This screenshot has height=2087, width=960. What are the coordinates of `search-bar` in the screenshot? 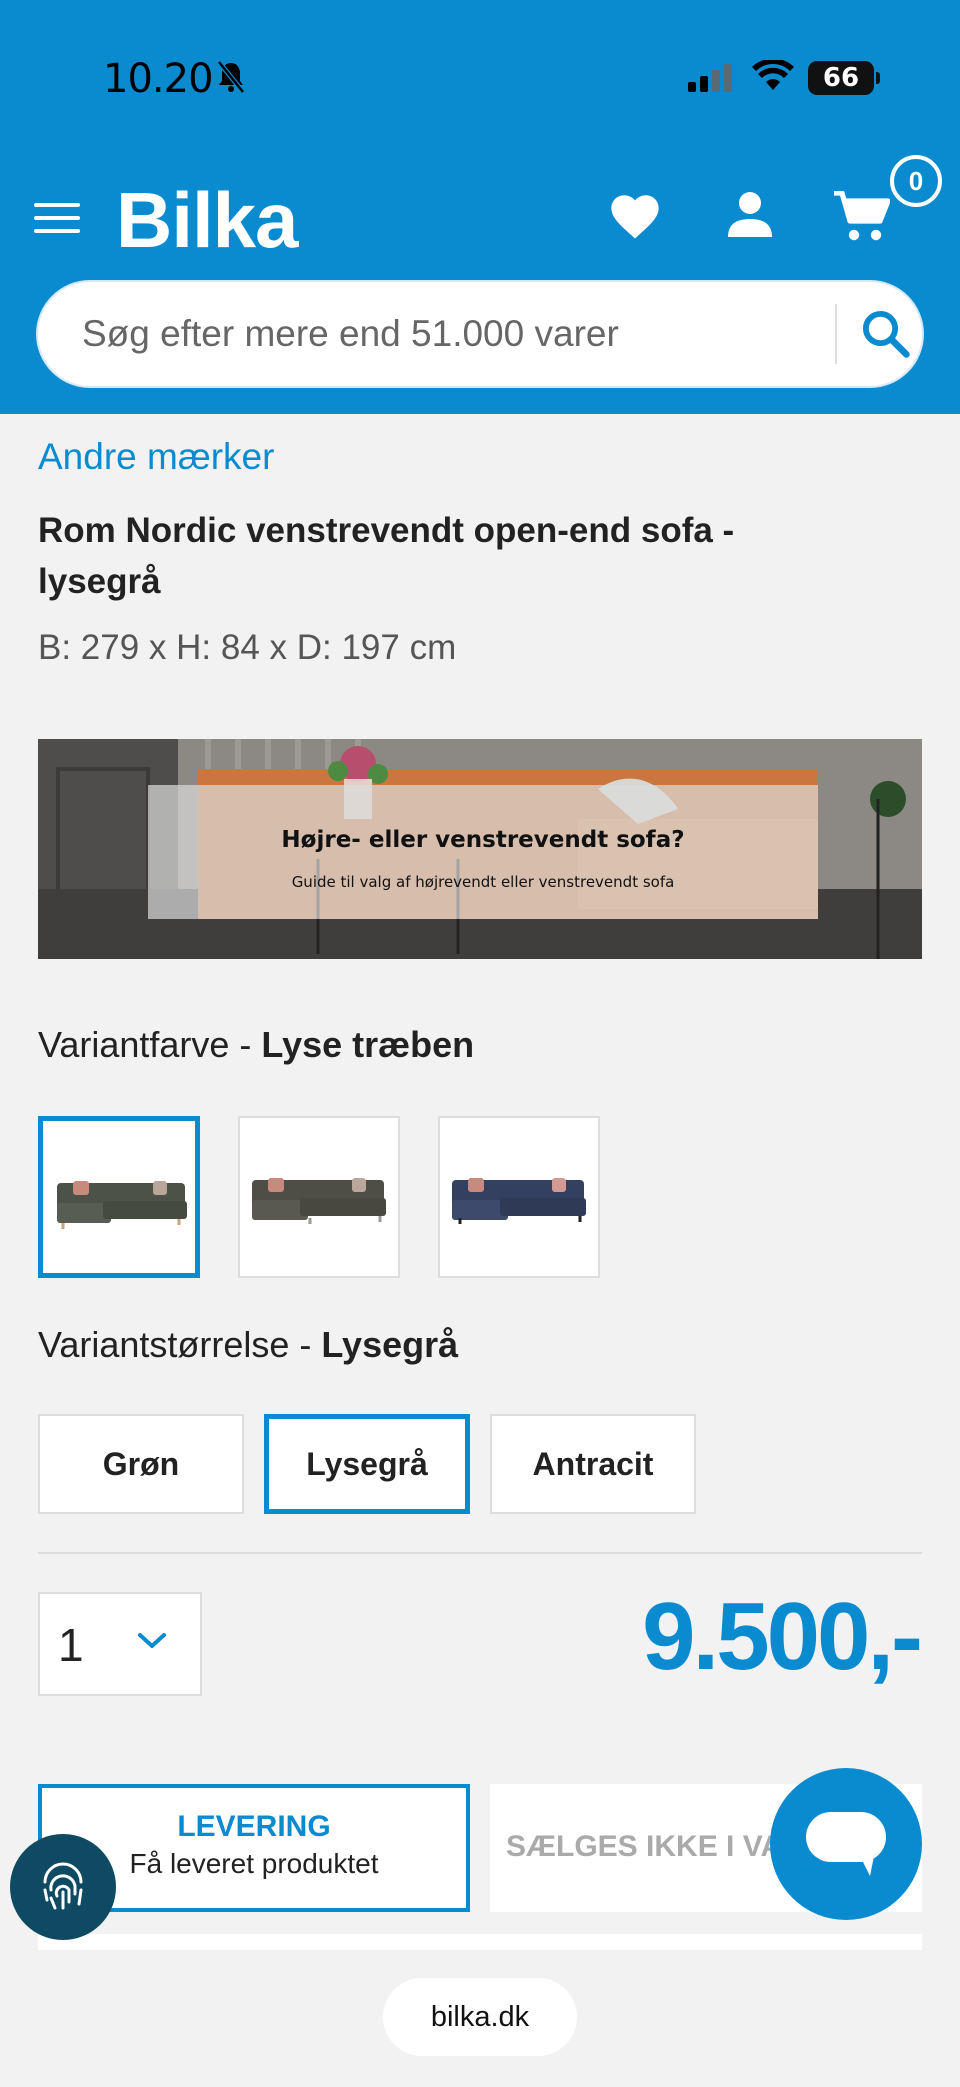 It's located at (480, 334).